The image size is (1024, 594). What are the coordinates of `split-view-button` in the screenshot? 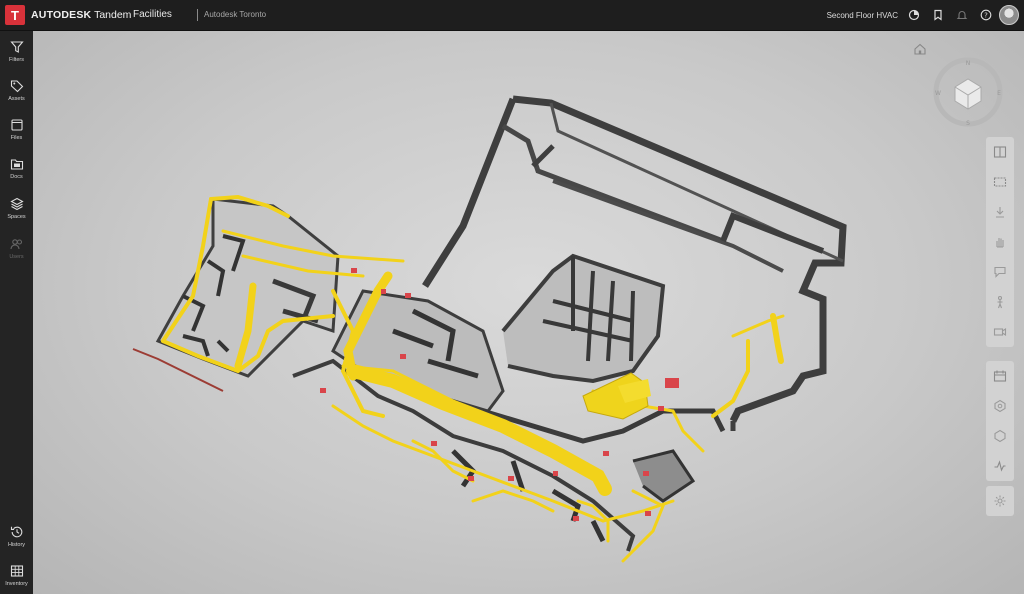 It's located at (1000, 152).